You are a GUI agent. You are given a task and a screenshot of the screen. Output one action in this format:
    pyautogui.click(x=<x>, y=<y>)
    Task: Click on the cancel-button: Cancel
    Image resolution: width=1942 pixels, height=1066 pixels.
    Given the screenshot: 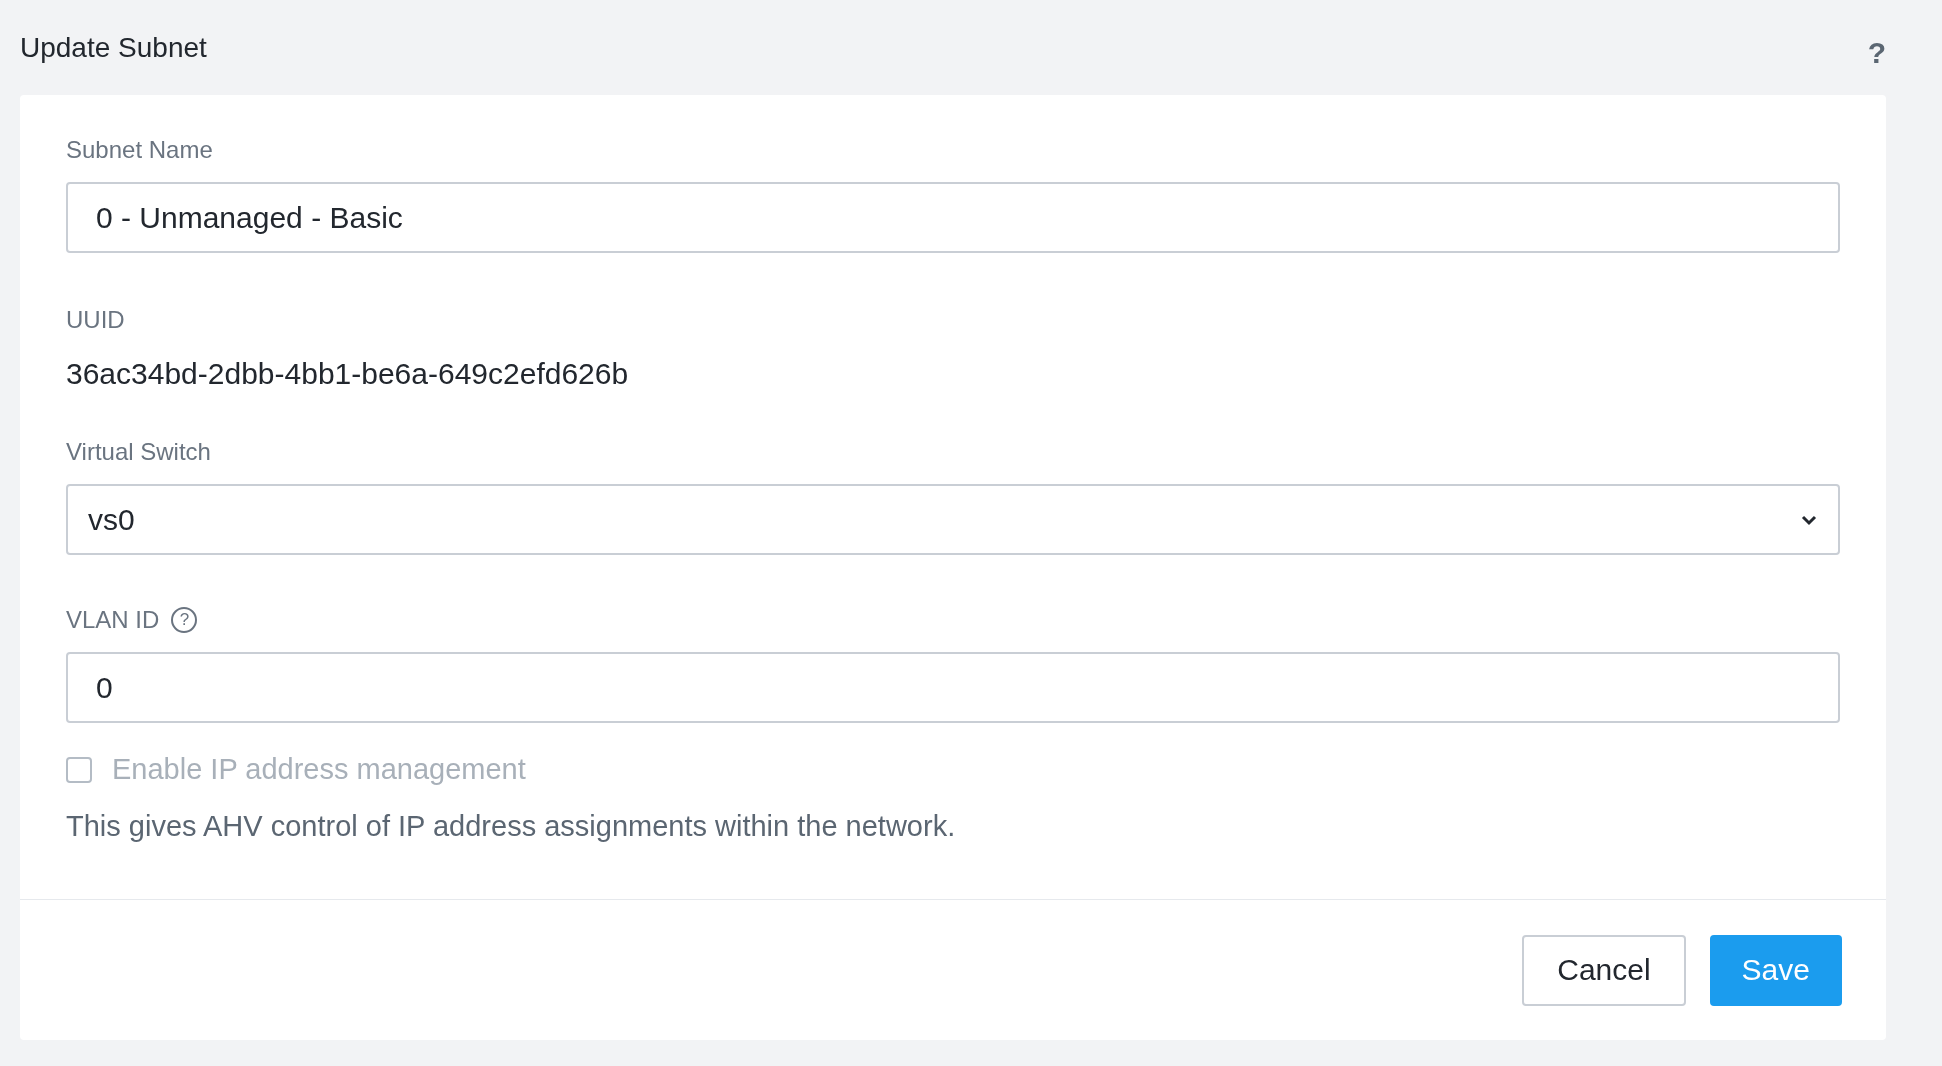 What is the action you would take?
    pyautogui.click(x=1604, y=970)
    